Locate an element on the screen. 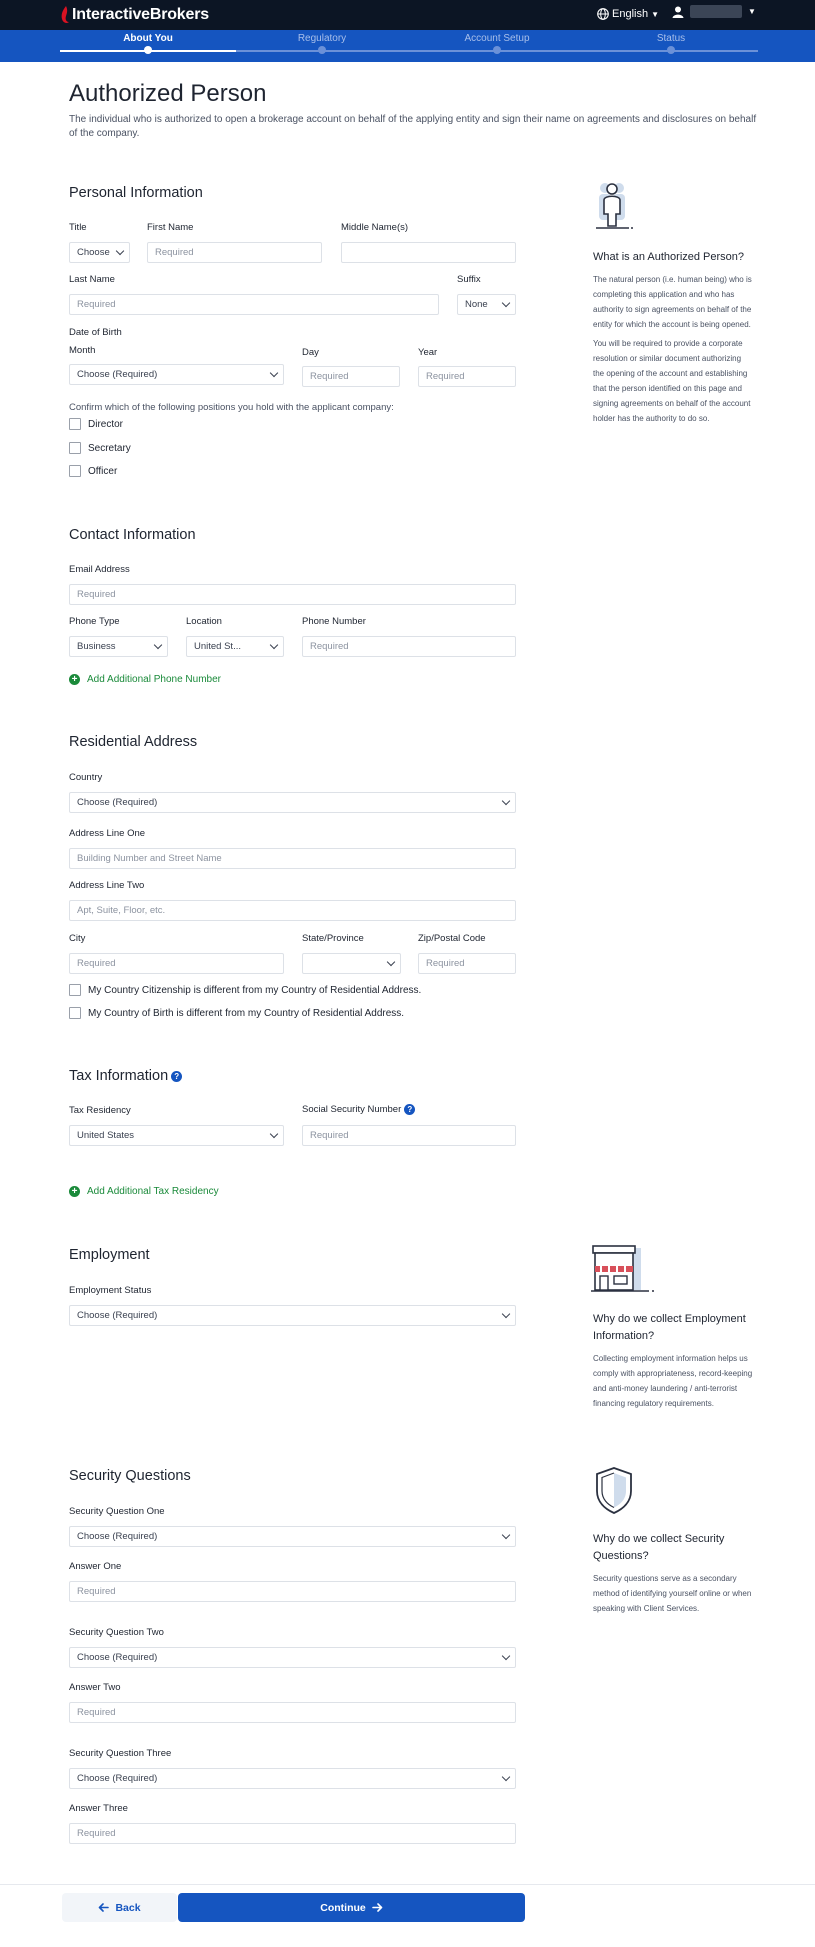  first-name-label: First Name is located at coordinates (170, 227).